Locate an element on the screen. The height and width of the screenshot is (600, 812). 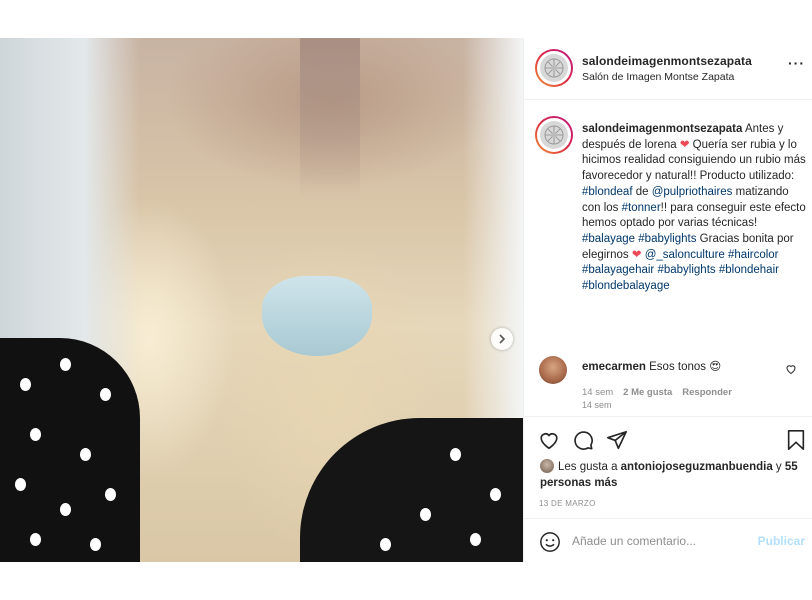
emoji-button is located at coordinates (550, 544).